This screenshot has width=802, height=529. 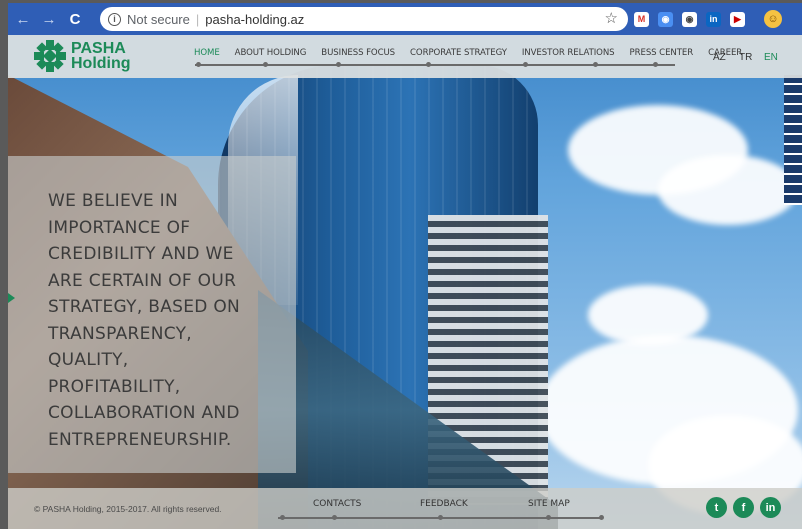 I want to click on reload-icon: C, so click(x=75, y=19).